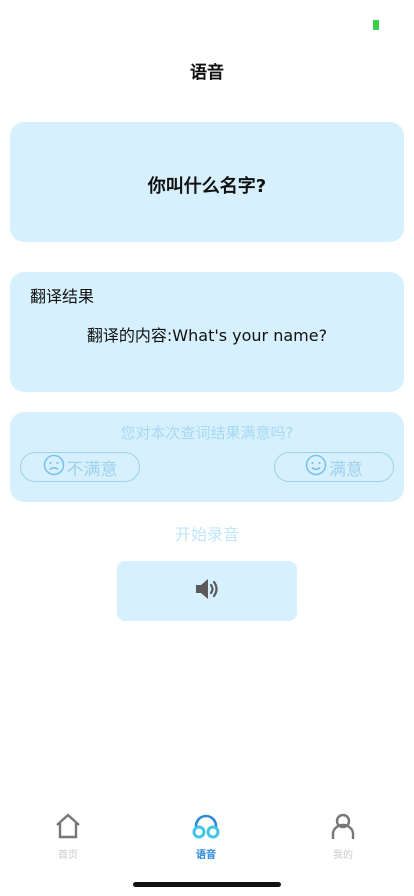  I want to click on tab-voice: 语音, so click(206, 840).